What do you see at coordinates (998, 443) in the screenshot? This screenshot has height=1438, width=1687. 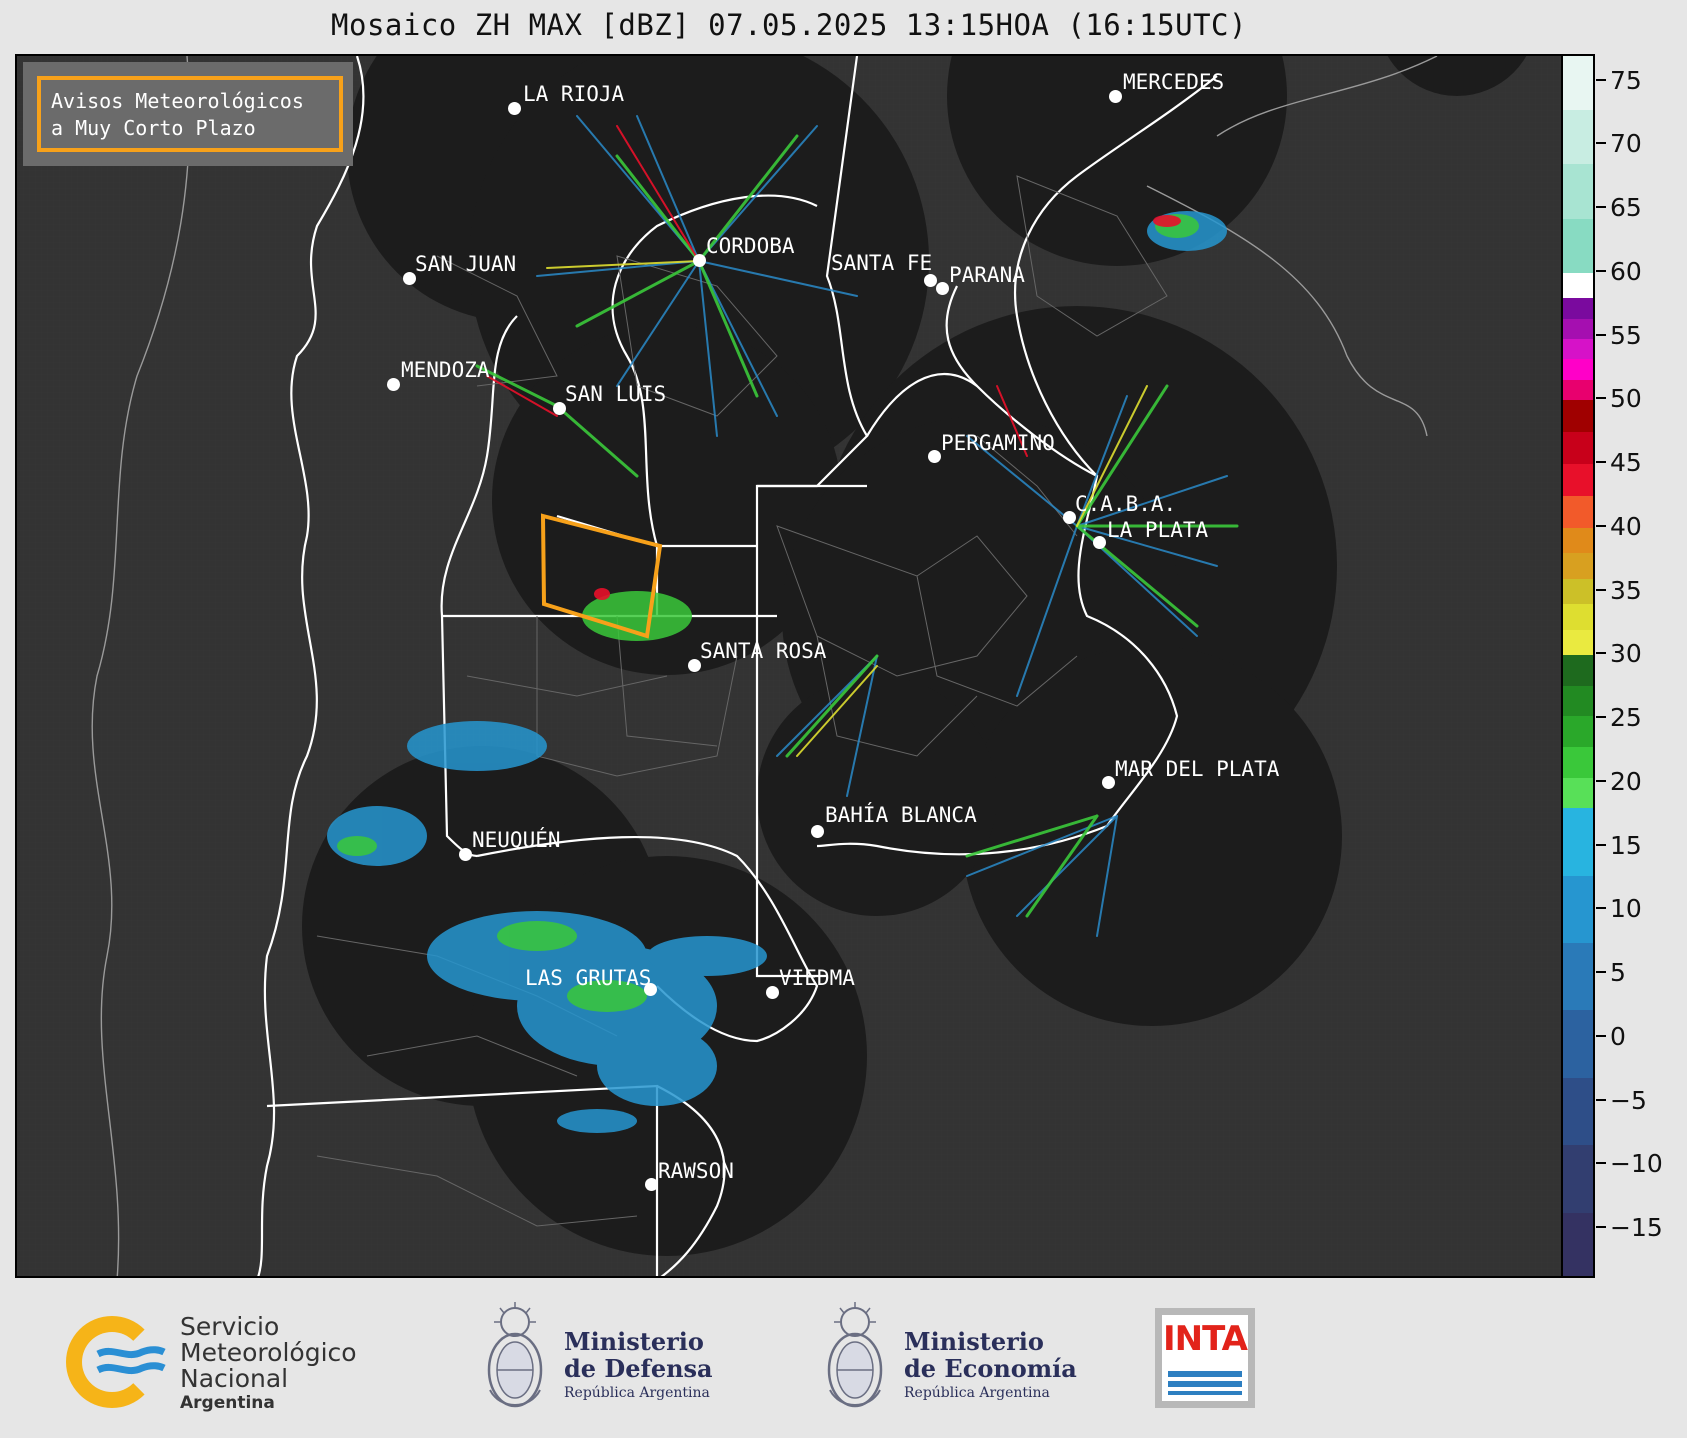 I see `city-label-pergamino: PERGAMINO` at bounding box center [998, 443].